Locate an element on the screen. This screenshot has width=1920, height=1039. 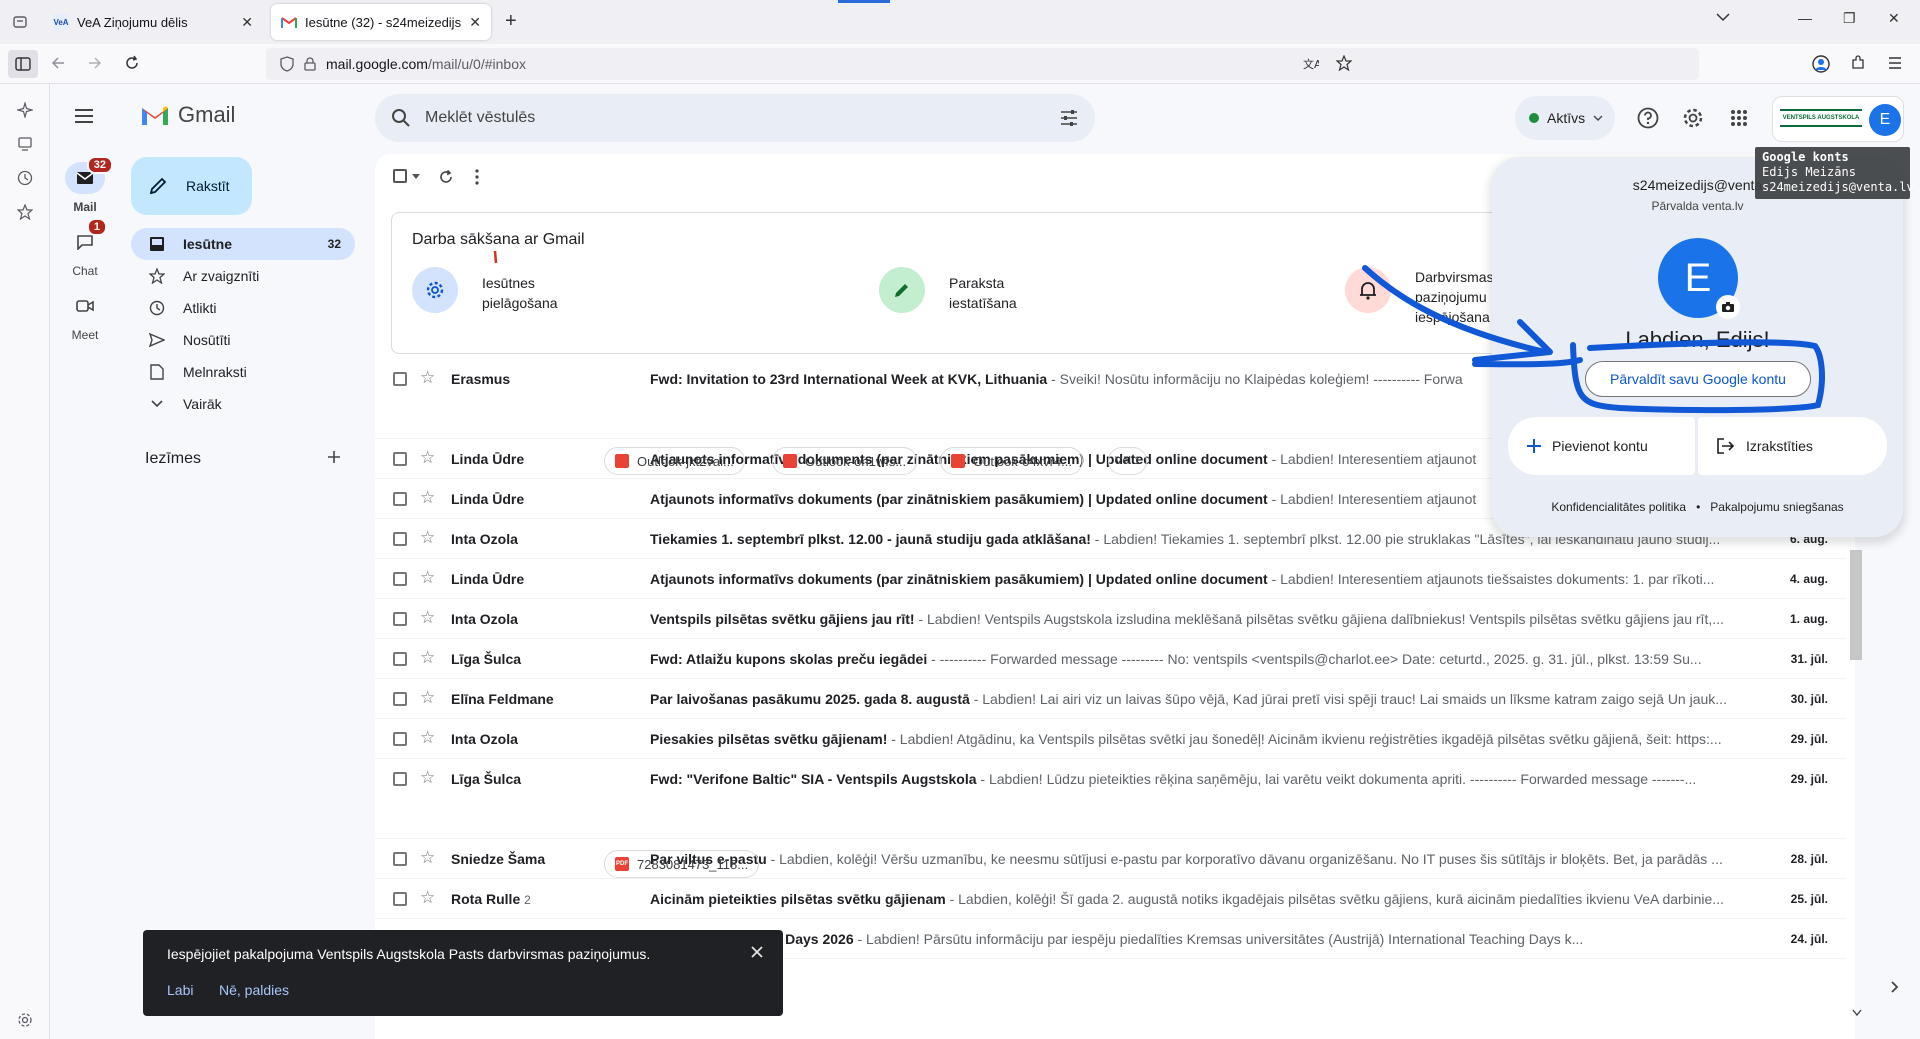
extensions-icon is located at coordinates (1858, 63).